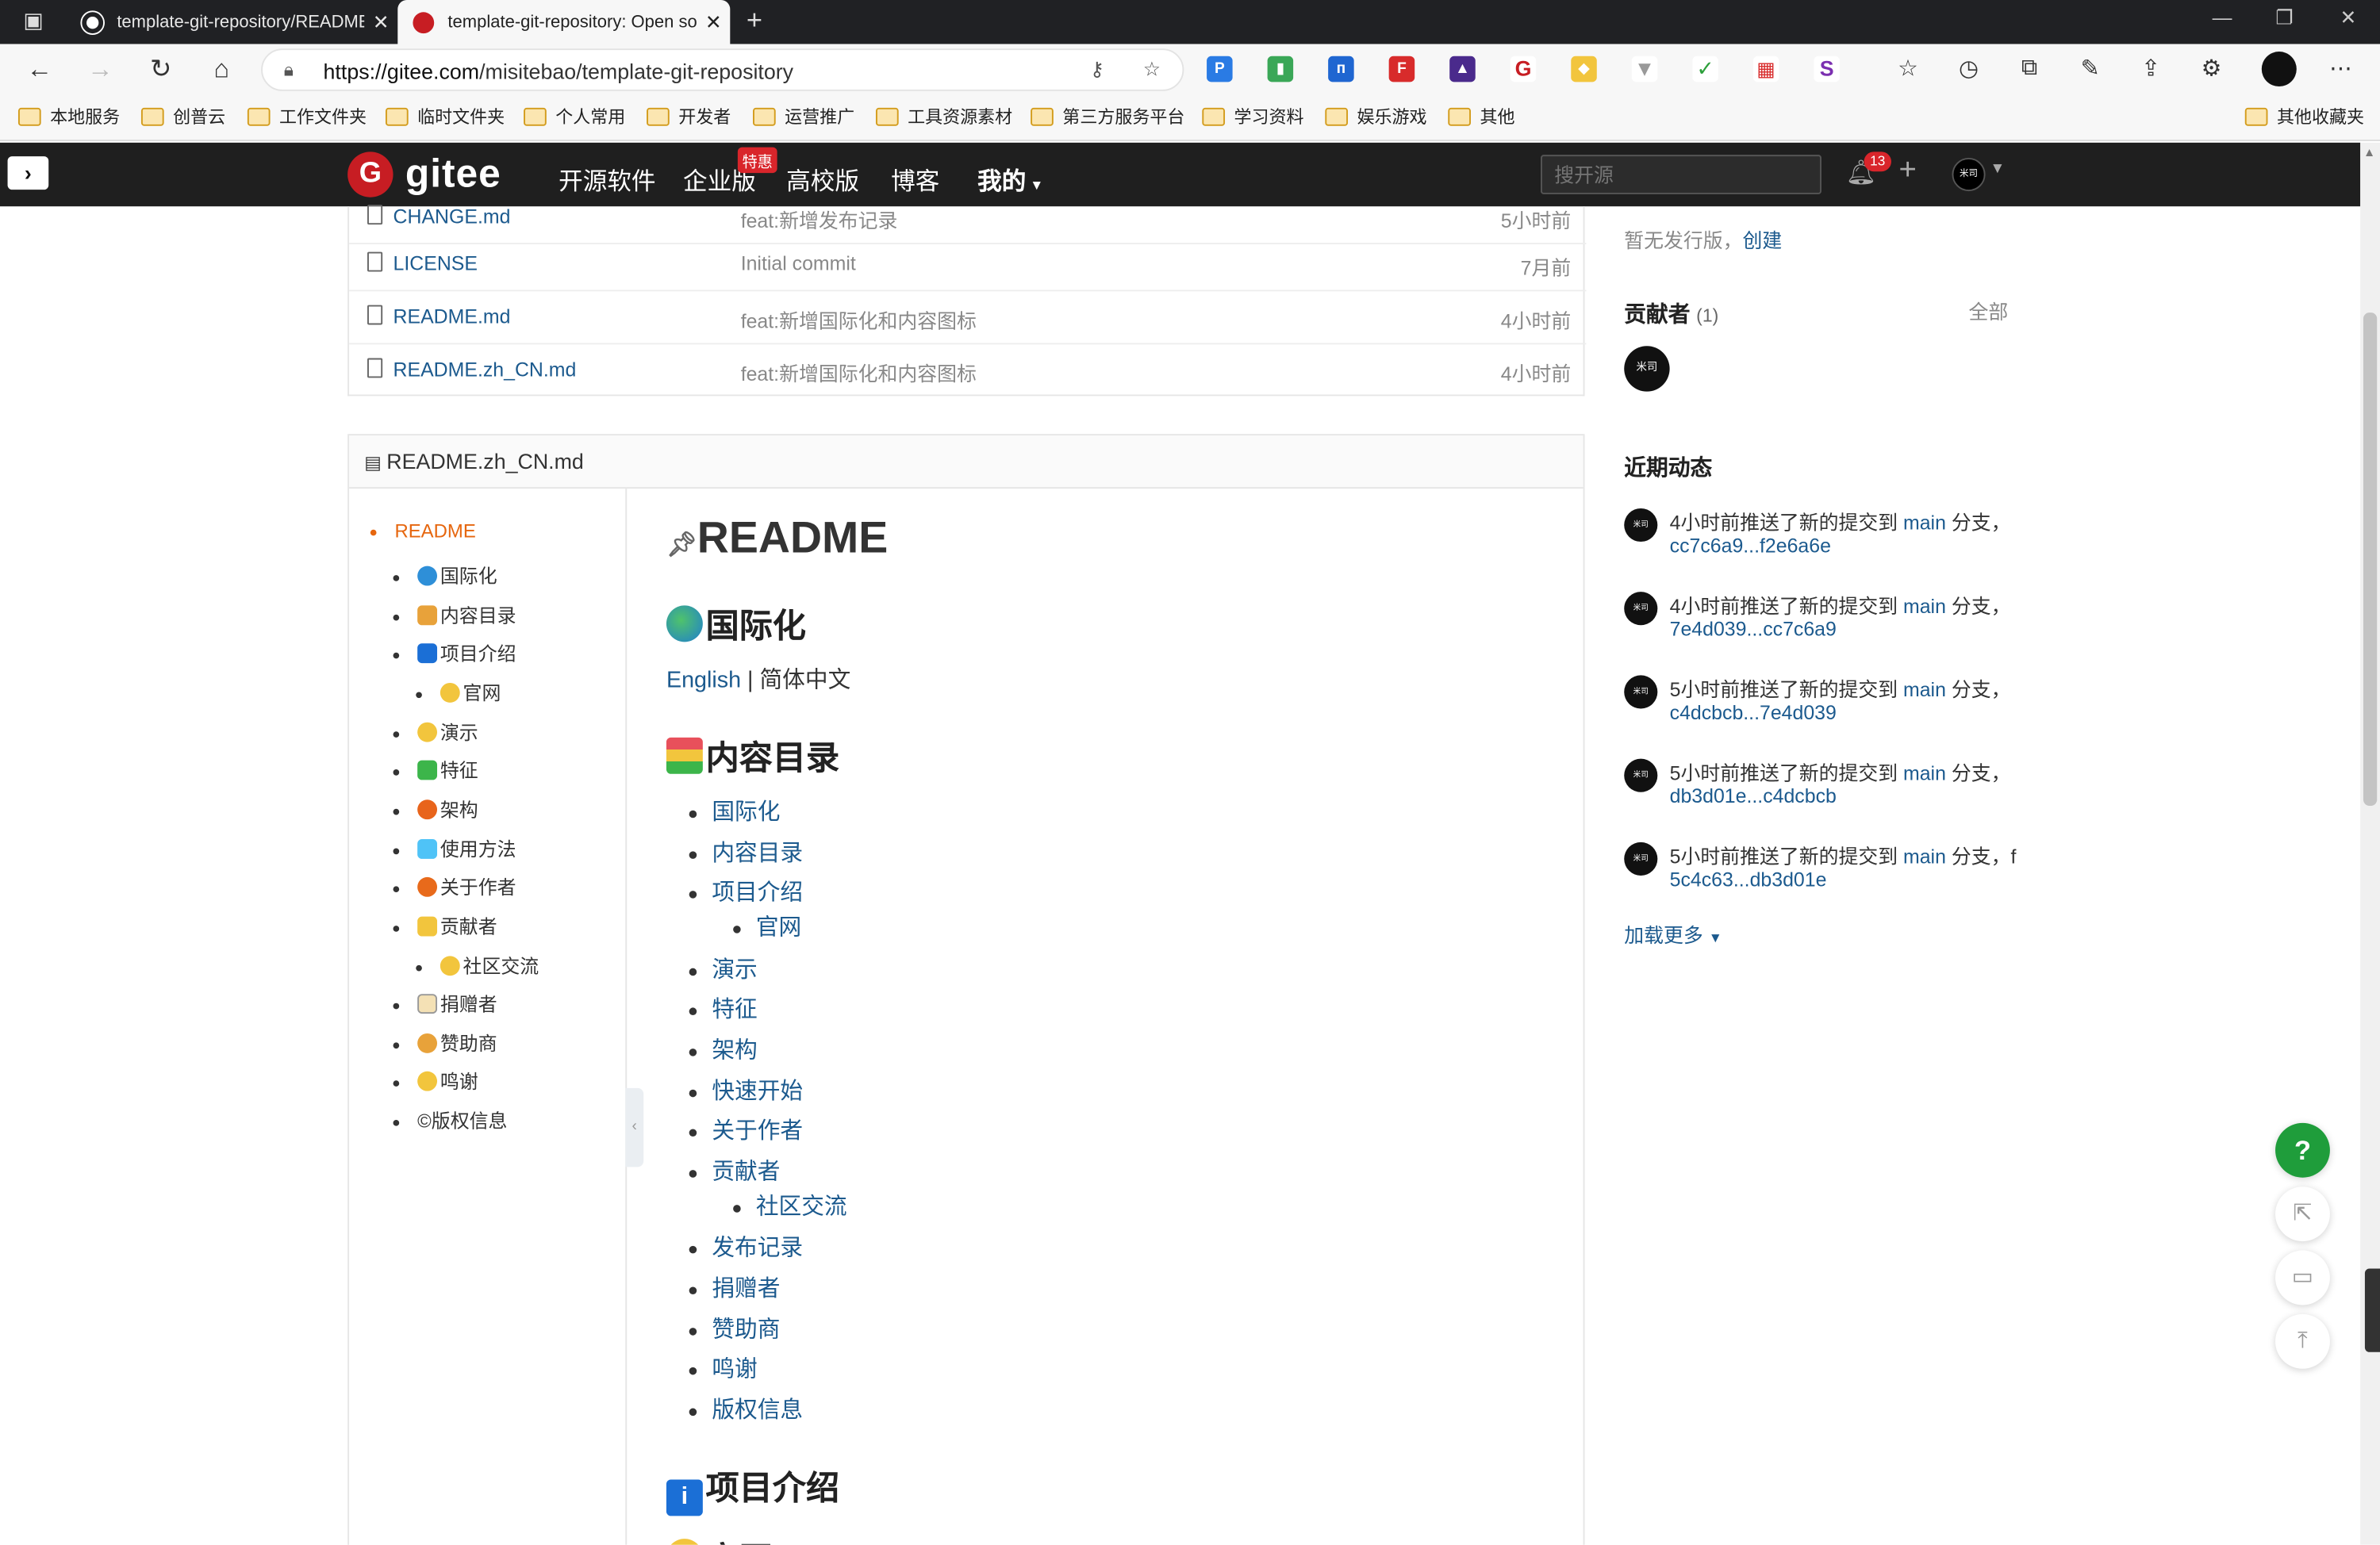  Describe the element at coordinates (445, 1002) in the screenshot. I see `toc-item: 捐赠者` at that location.